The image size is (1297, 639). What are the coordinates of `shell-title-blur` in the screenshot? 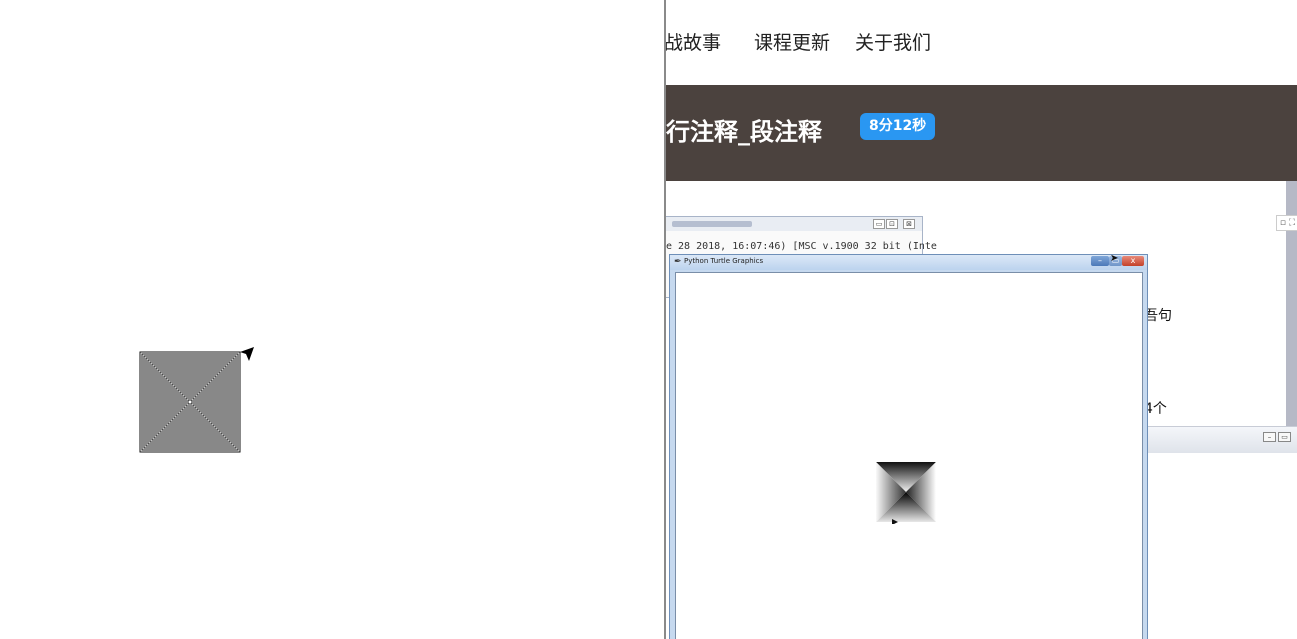 It's located at (712, 224).